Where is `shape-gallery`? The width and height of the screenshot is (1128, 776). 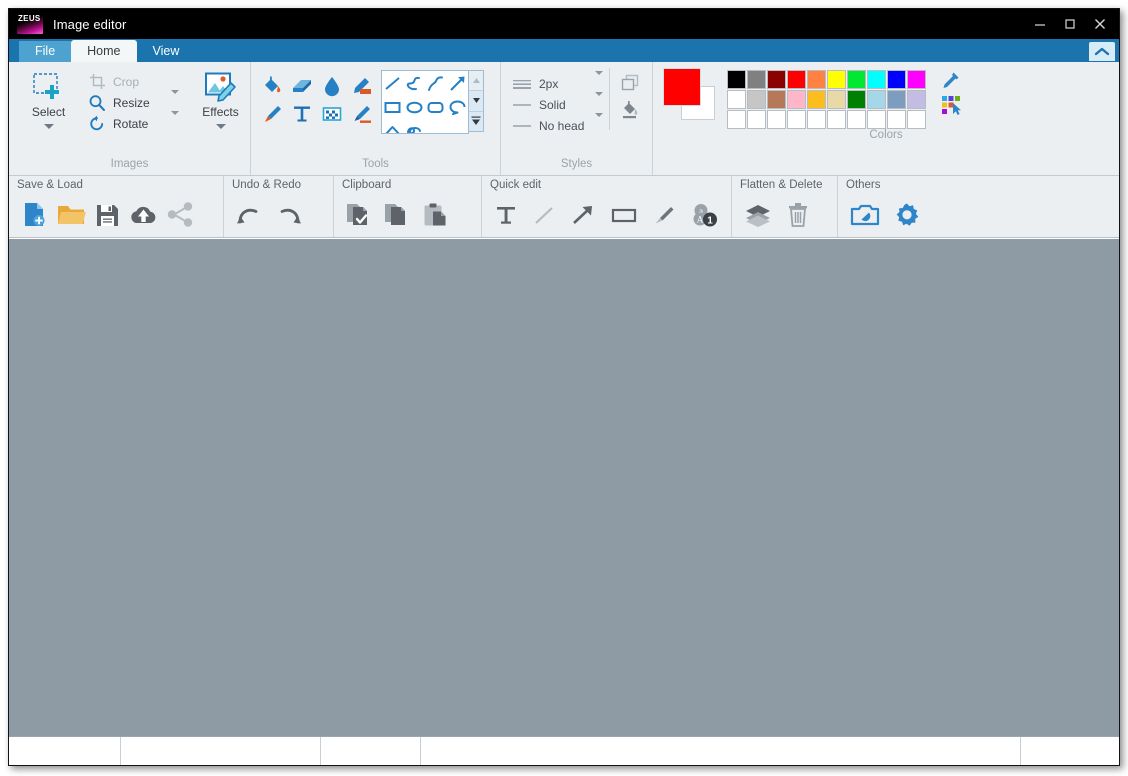 shape-gallery is located at coordinates (425, 102).